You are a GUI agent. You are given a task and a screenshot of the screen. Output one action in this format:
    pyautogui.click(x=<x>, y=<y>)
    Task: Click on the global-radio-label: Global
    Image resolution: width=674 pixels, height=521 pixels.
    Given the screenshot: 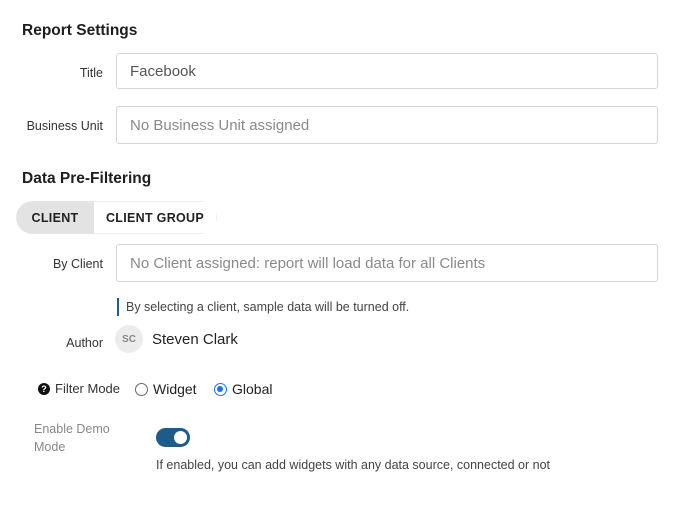 What is the action you would take?
    pyautogui.click(x=252, y=389)
    